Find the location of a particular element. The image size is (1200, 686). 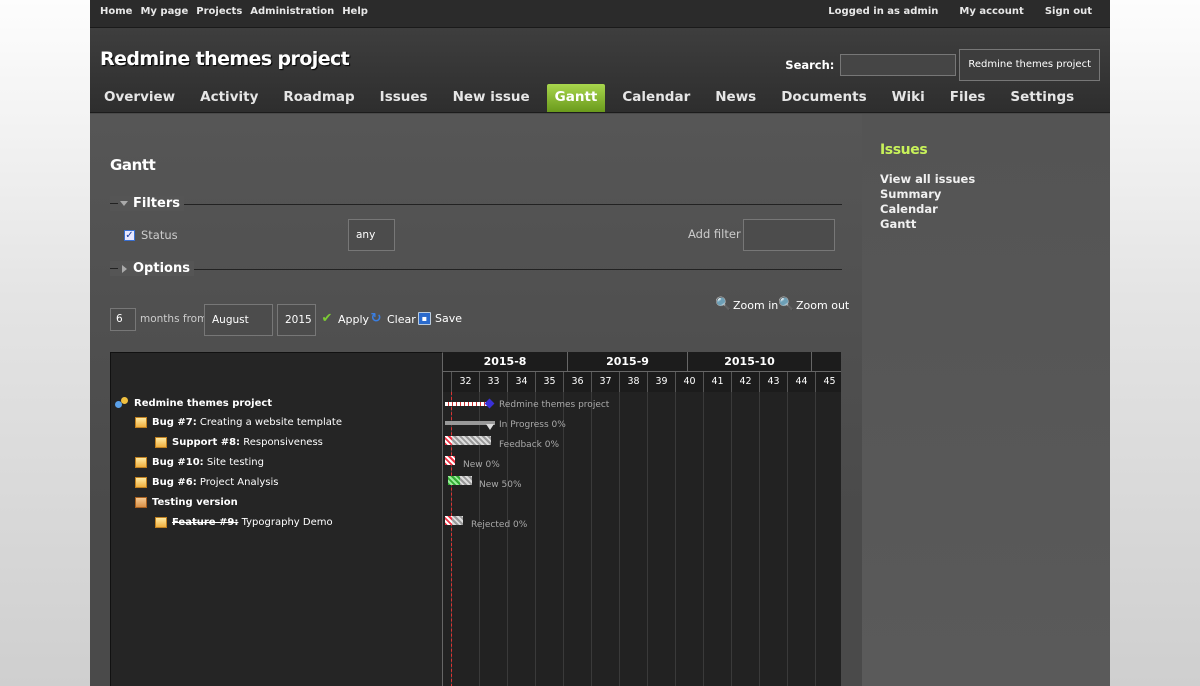

my-account-link: My account is located at coordinates (991, 11).